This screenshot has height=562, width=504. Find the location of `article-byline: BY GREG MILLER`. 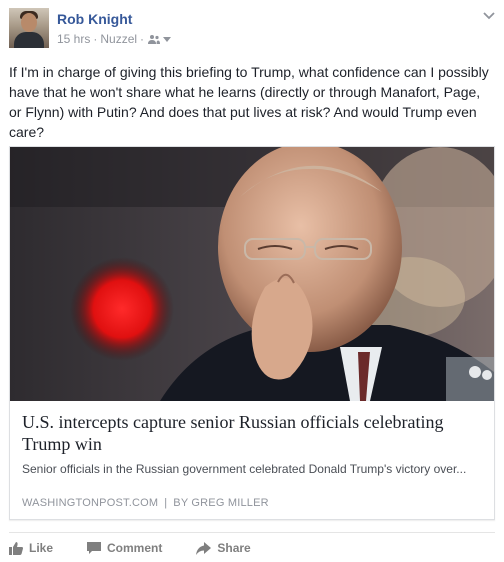

article-byline: BY GREG MILLER is located at coordinates (221, 503).